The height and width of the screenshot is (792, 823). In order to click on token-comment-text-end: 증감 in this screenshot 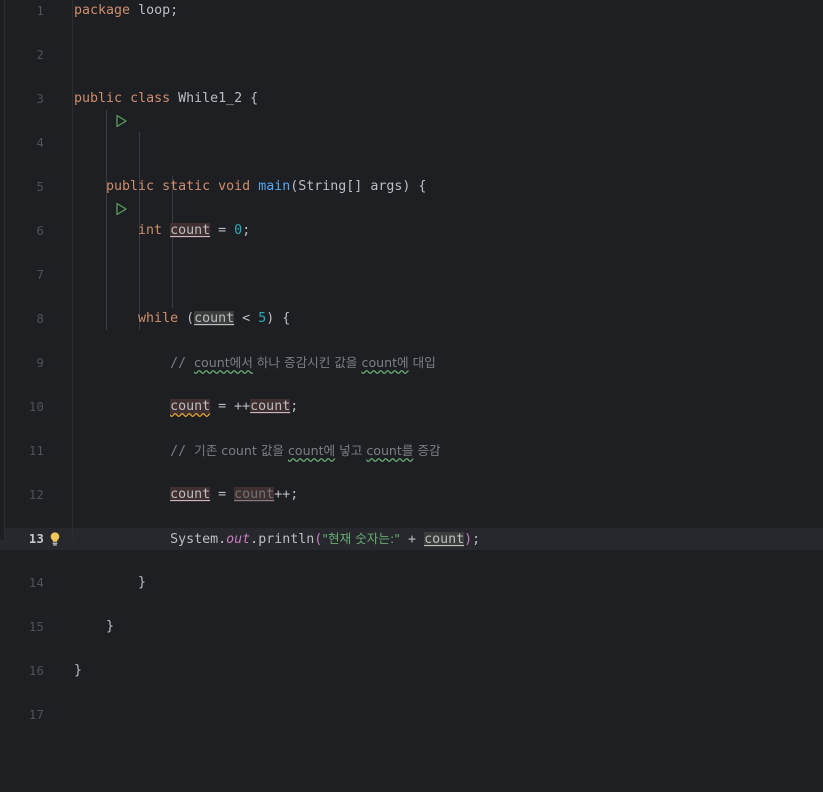, I will do `click(427, 450)`.